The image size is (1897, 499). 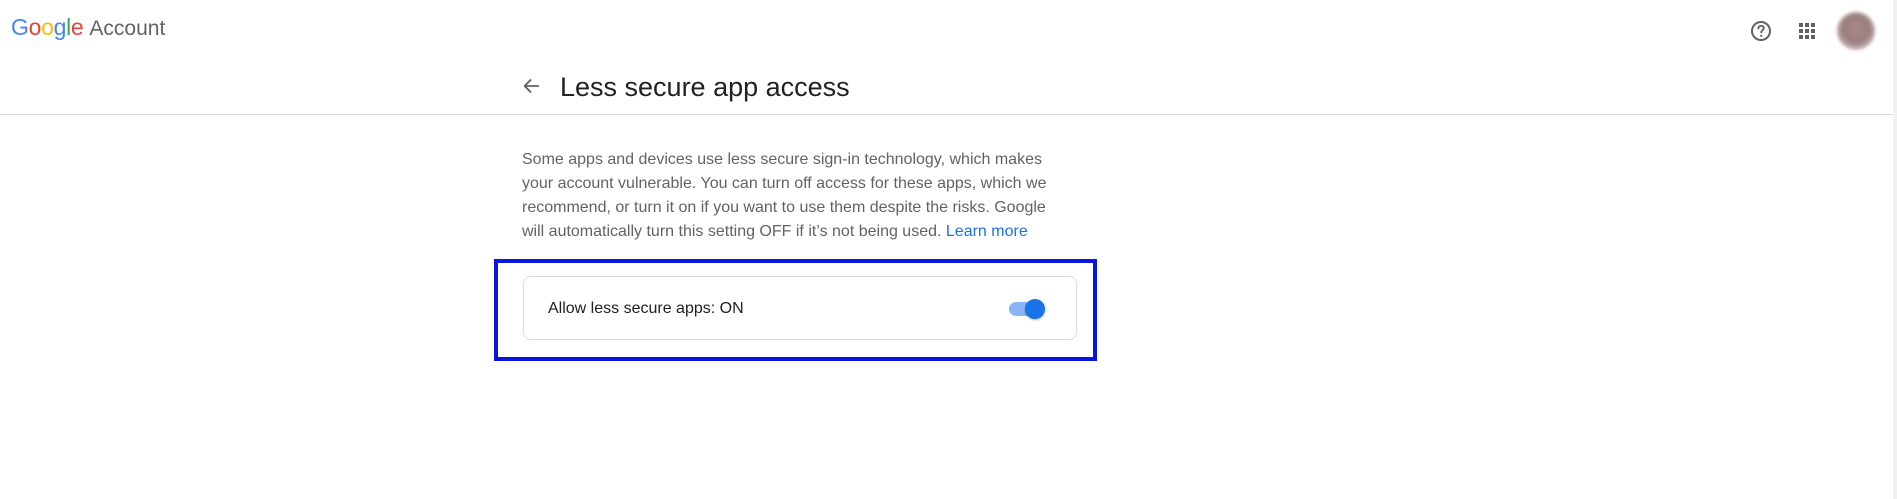 What do you see at coordinates (20, 27) in the screenshot?
I see `logo-letter: G` at bounding box center [20, 27].